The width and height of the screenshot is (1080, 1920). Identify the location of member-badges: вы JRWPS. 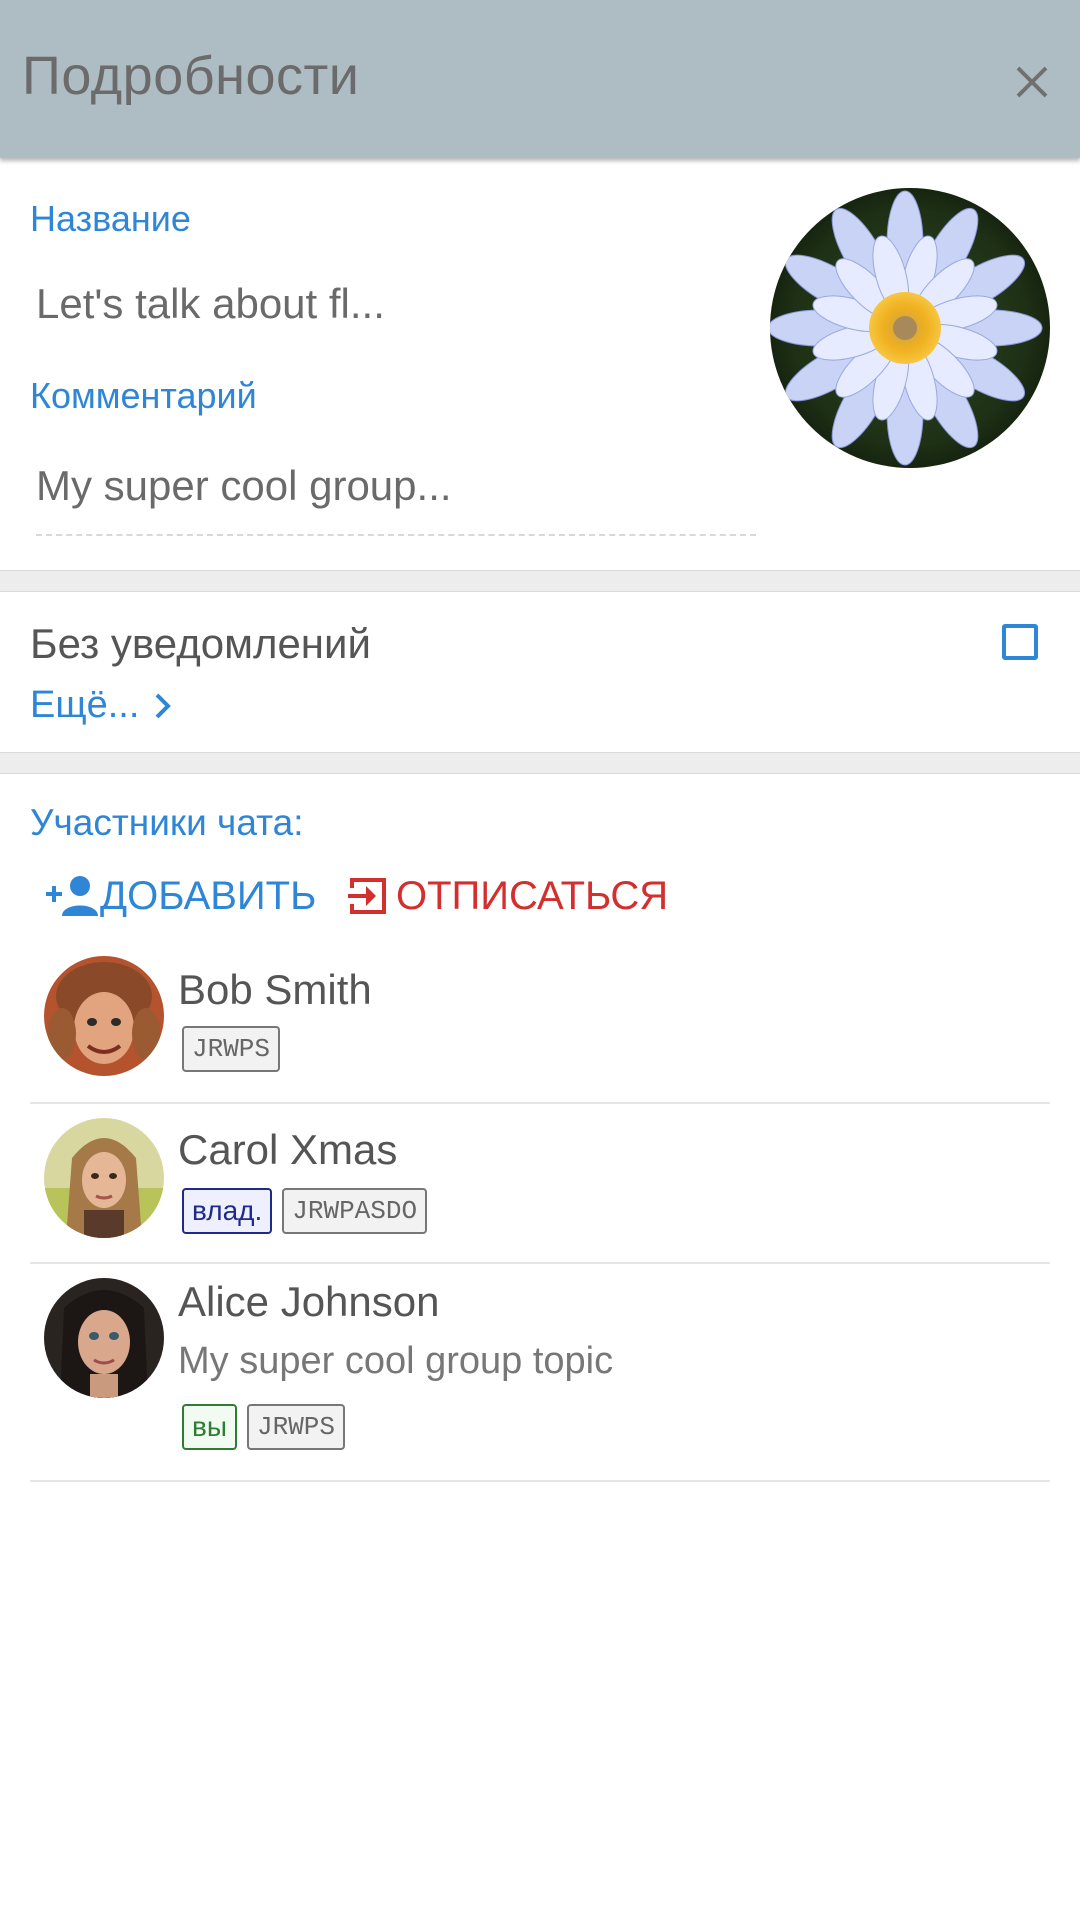
(264, 1427).